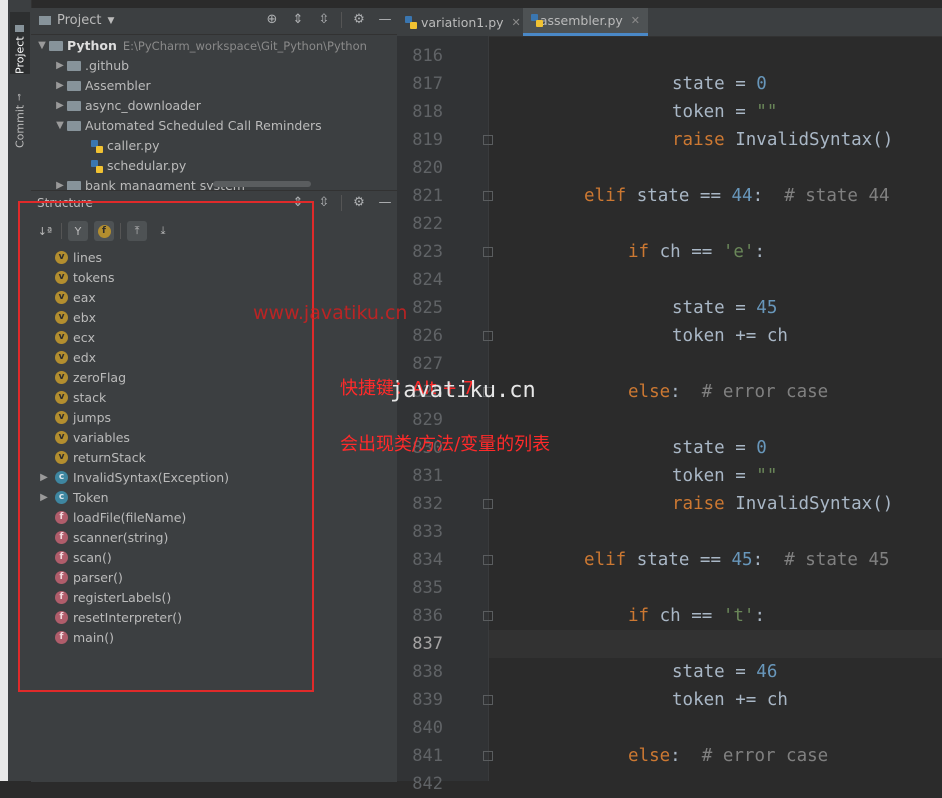 This screenshot has width=942, height=798. What do you see at coordinates (211, 146) in the screenshot?
I see `tree-item-caller-py: caller.py` at bounding box center [211, 146].